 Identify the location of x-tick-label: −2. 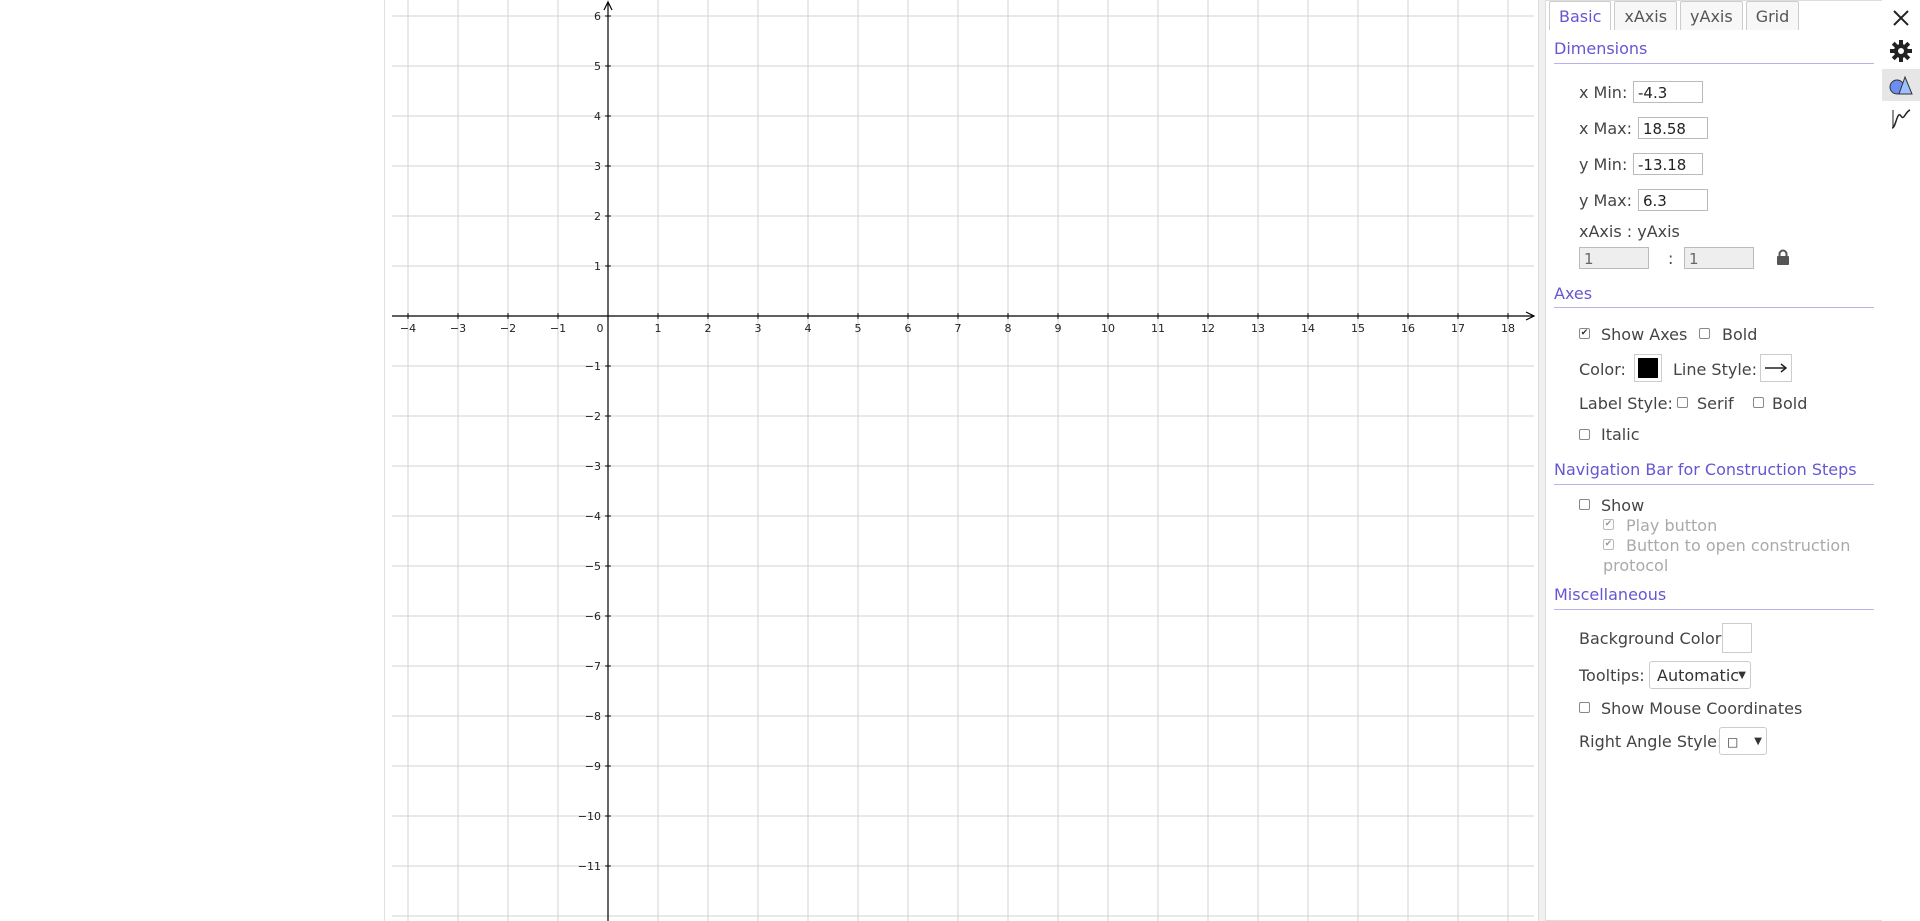
(508, 328).